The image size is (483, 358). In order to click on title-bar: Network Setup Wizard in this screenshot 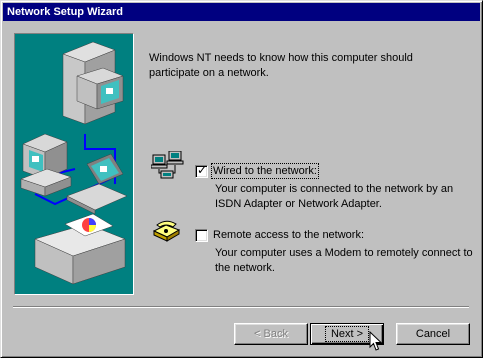, I will do `click(241, 12)`.